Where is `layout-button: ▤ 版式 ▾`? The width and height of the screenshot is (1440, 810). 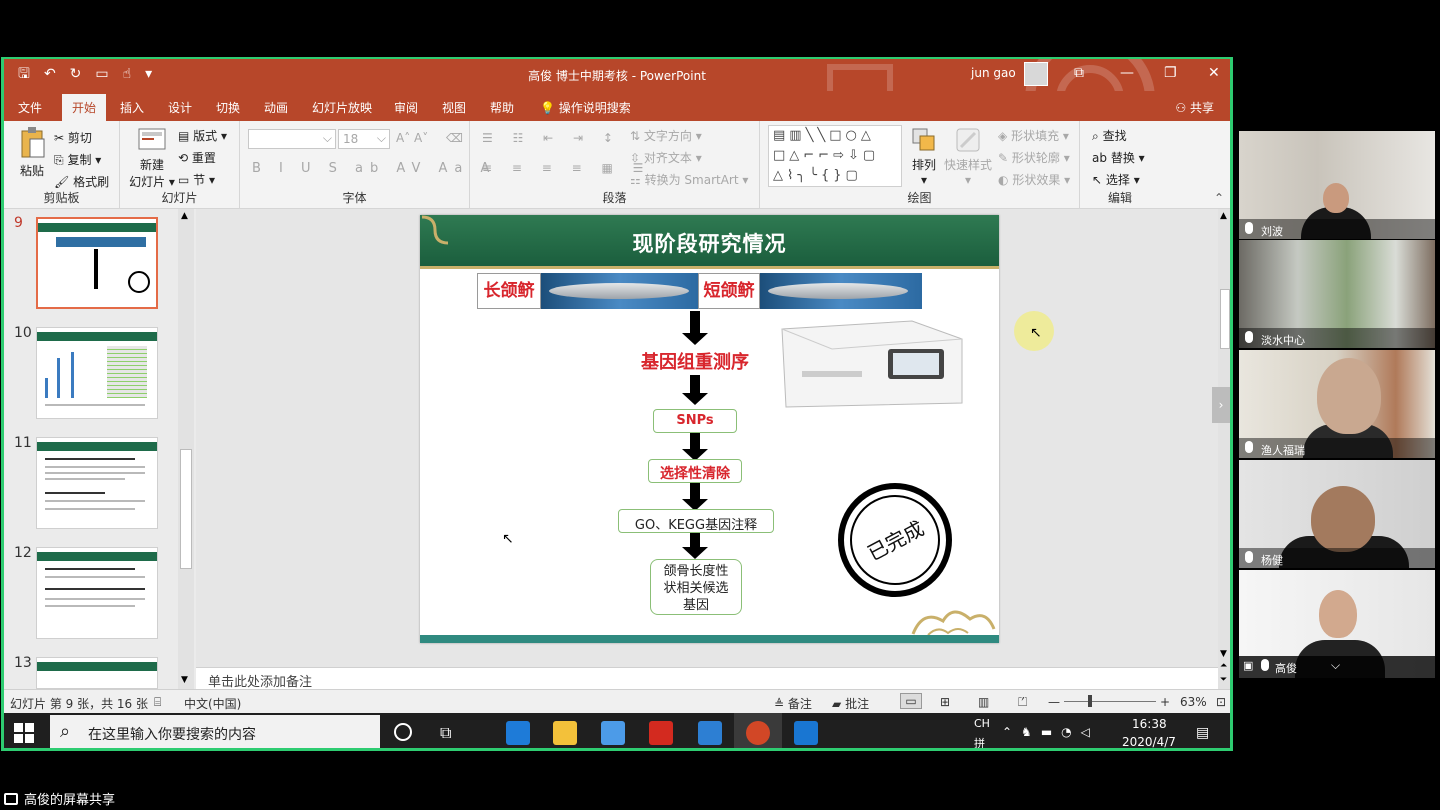
layout-button: ▤ 版式 ▾ is located at coordinates (202, 135).